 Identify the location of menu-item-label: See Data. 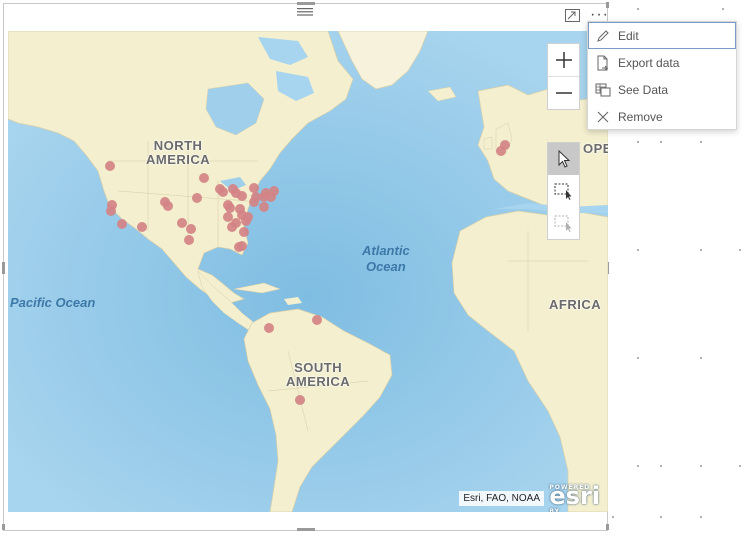
(643, 89).